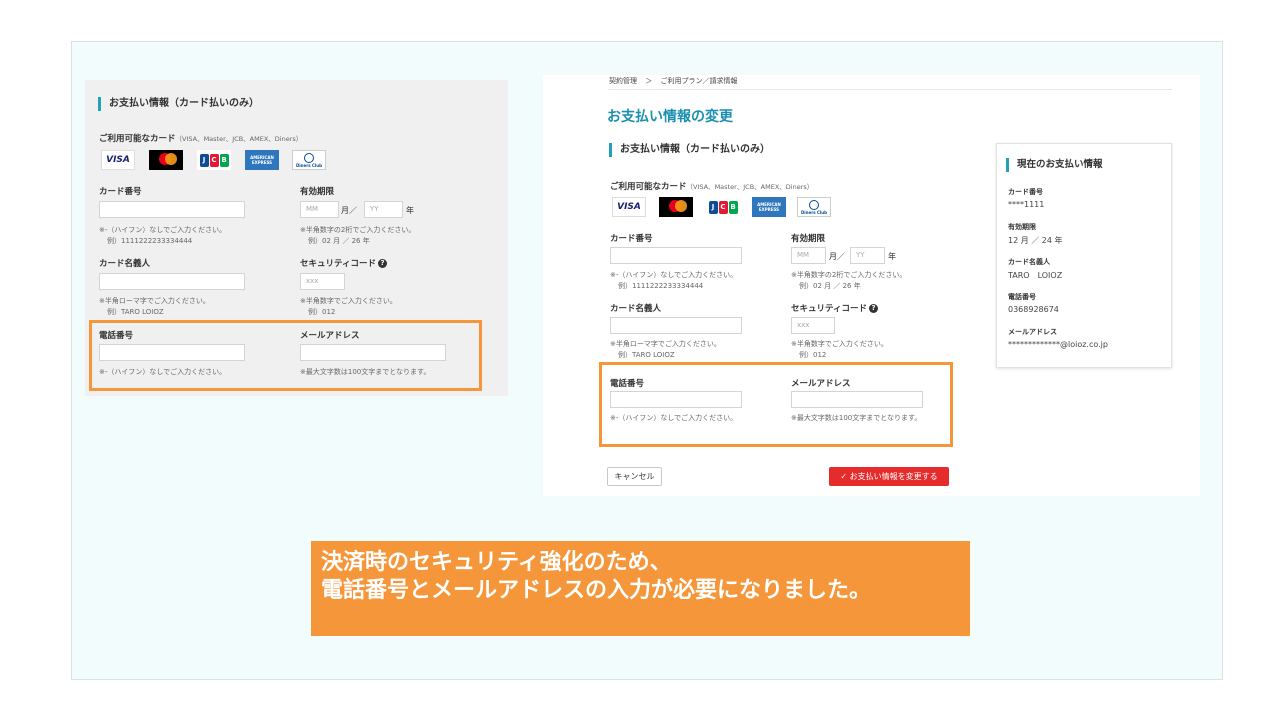 Image resolution: width=1280 pixels, height=720 pixels. What do you see at coordinates (674, 275) in the screenshot?
I see `card-number-note-new: ※-（ハイフン）なしでご入力ください。` at bounding box center [674, 275].